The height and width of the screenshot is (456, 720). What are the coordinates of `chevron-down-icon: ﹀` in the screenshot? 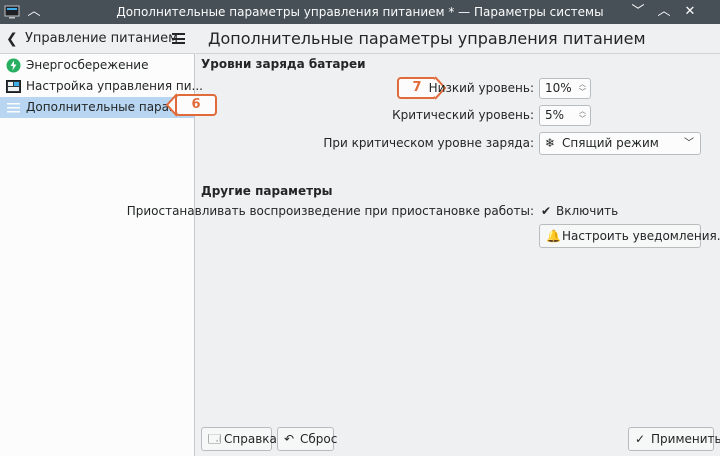 It's located at (689, 143).